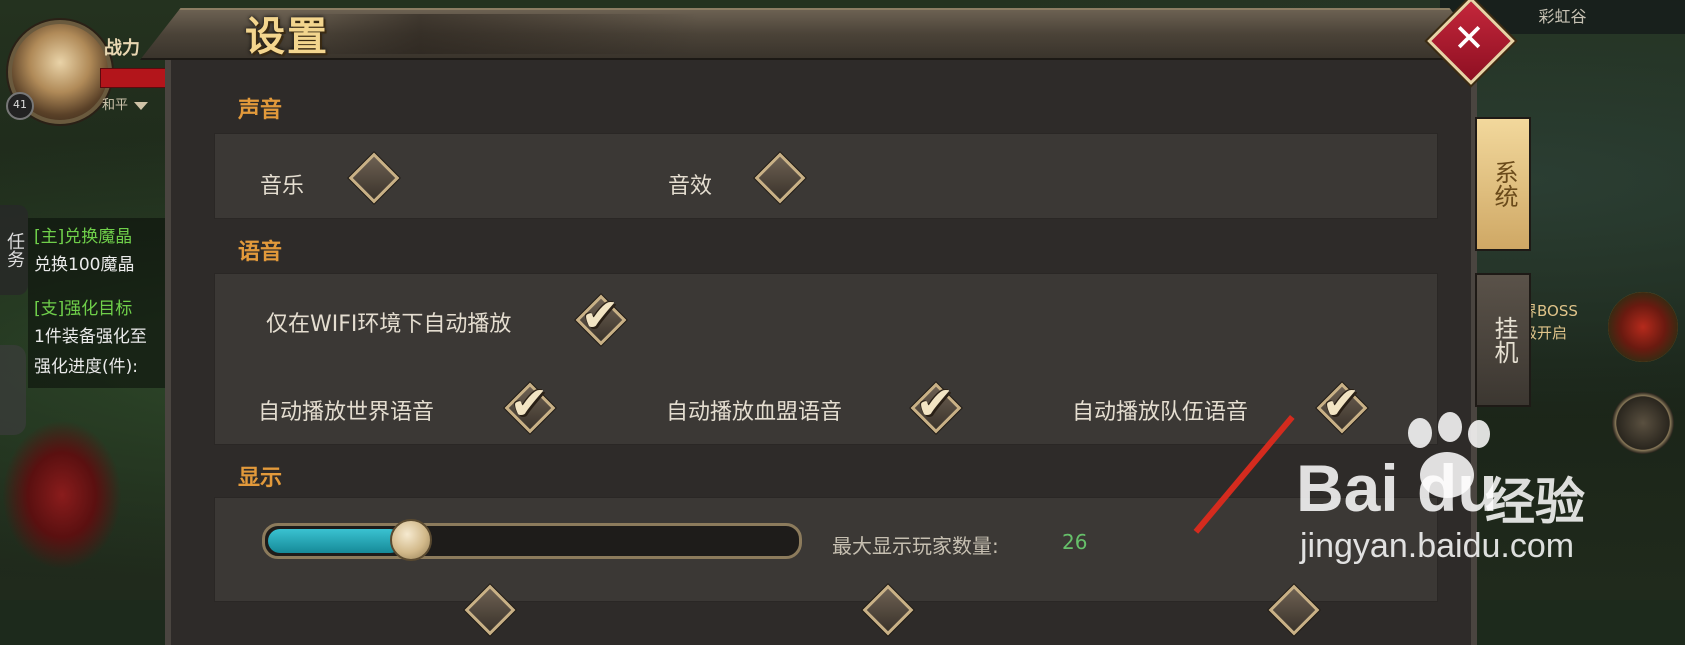  I want to click on close-icon: ✕, so click(1469, 38).